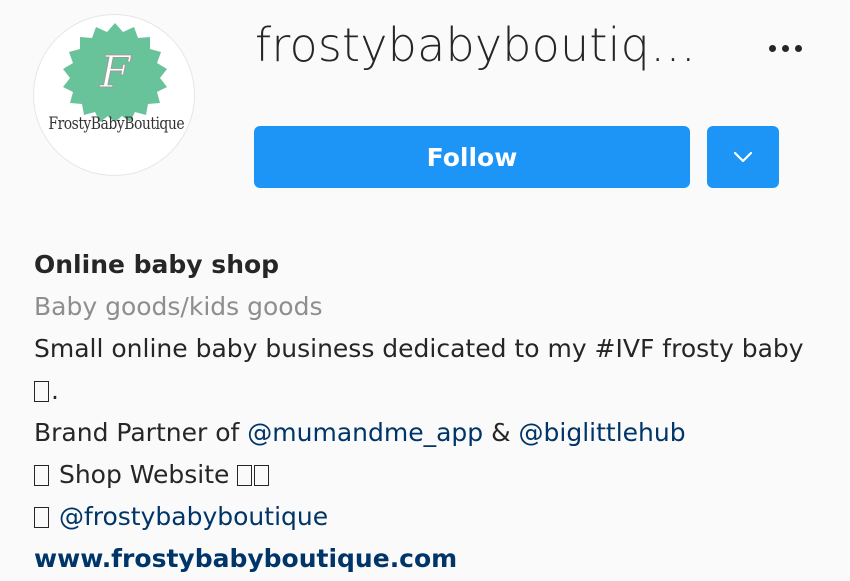 The height and width of the screenshot is (581, 850). I want to click on bio-line: ., so click(434, 391).